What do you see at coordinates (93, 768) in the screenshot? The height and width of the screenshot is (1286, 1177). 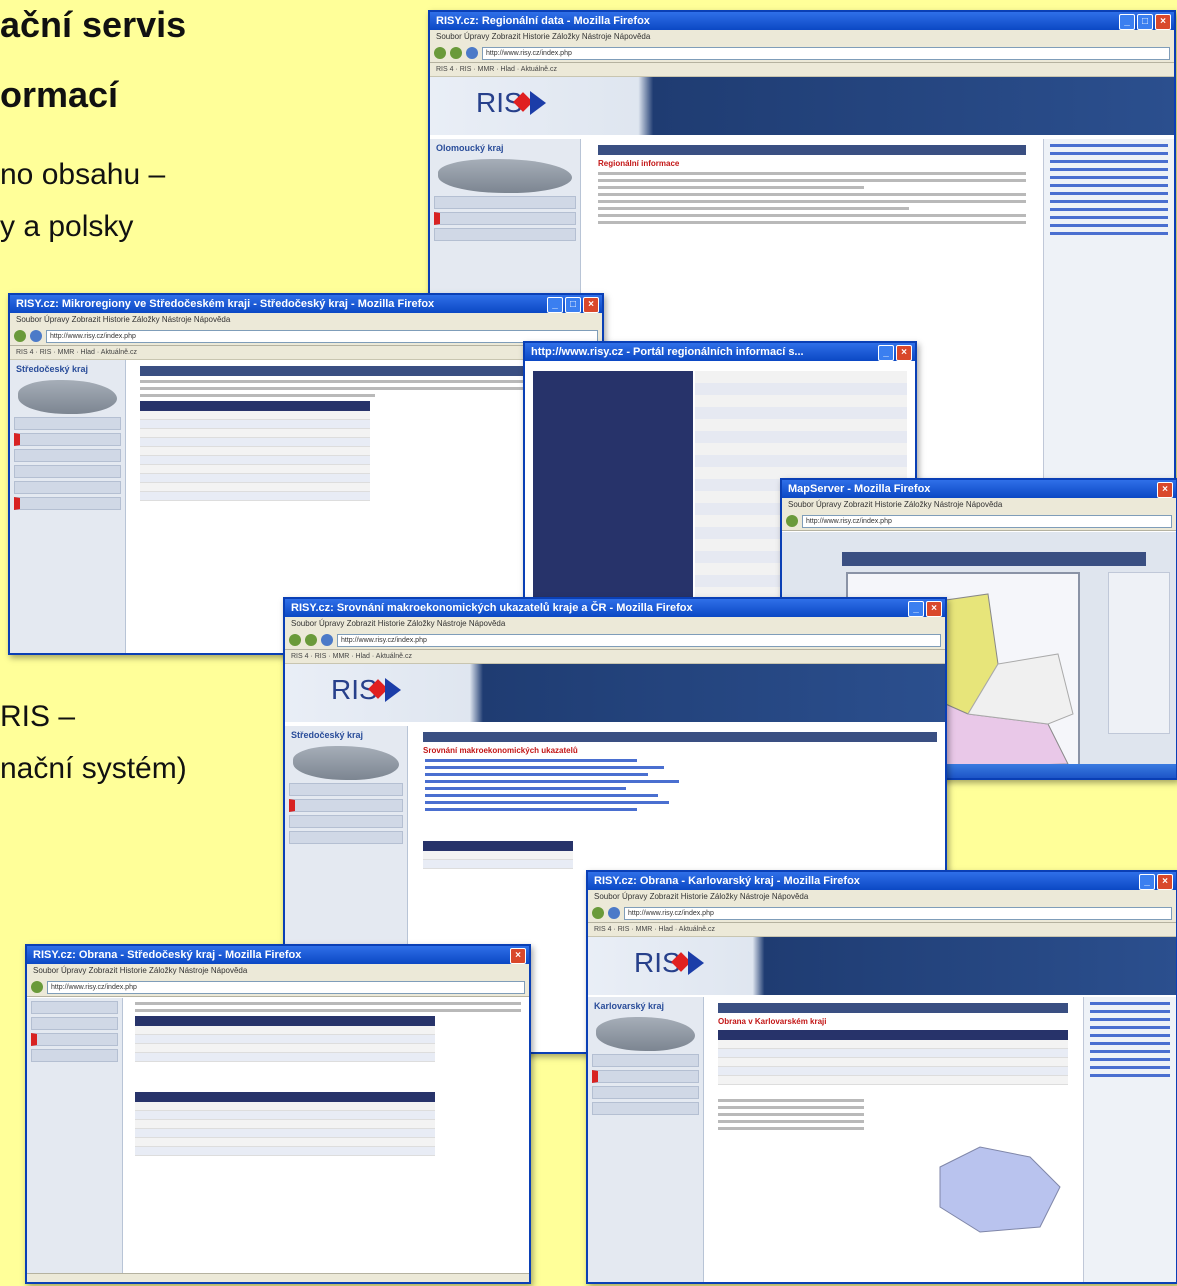 I see `slide-body-line4: nační systém)` at bounding box center [93, 768].